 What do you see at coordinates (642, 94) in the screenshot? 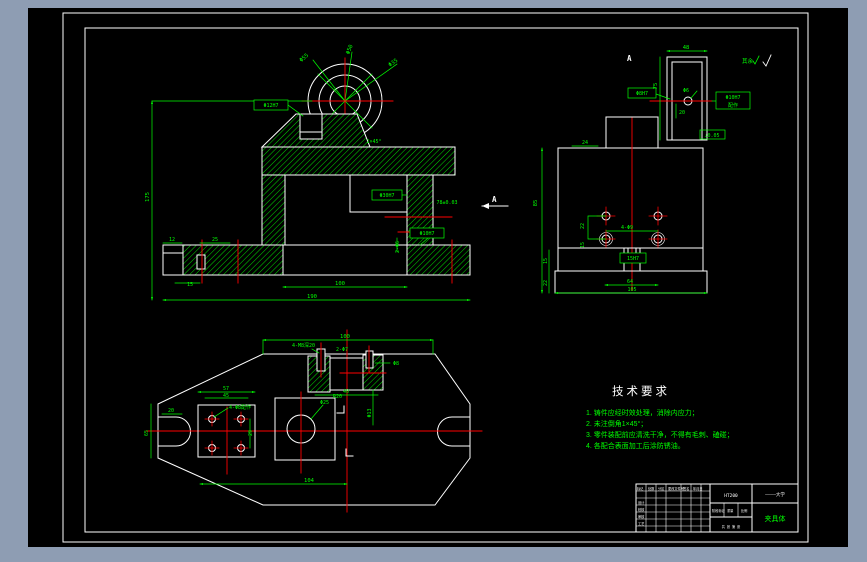
I see `dim-label-boxed: Φ8H7` at bounding box center [642, 94].